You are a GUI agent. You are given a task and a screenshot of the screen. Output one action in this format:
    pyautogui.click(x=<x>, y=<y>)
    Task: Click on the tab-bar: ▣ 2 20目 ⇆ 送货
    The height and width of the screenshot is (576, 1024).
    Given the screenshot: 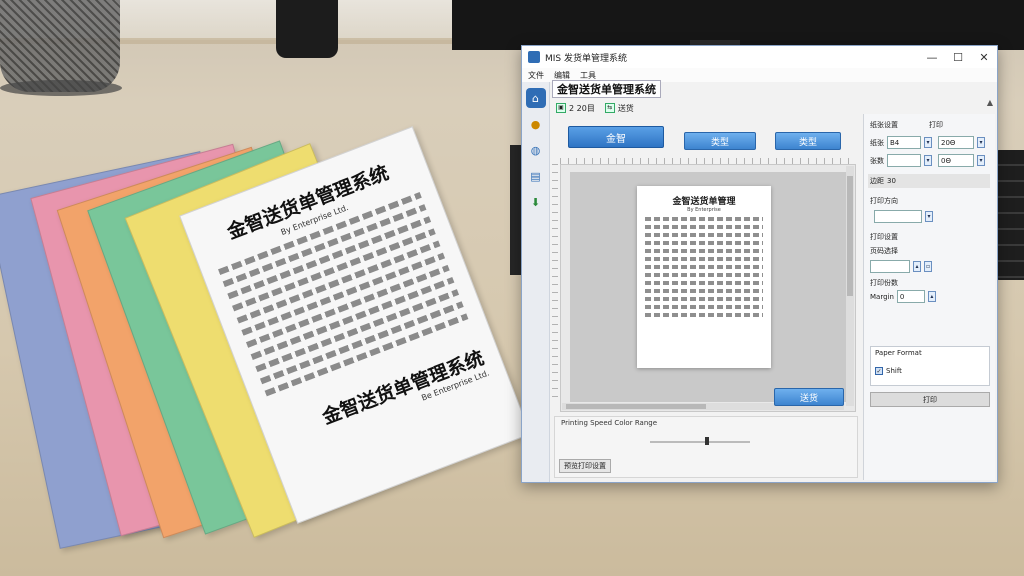 What is the action you would take?
    pyautogui.click(x=595, y=108)
    